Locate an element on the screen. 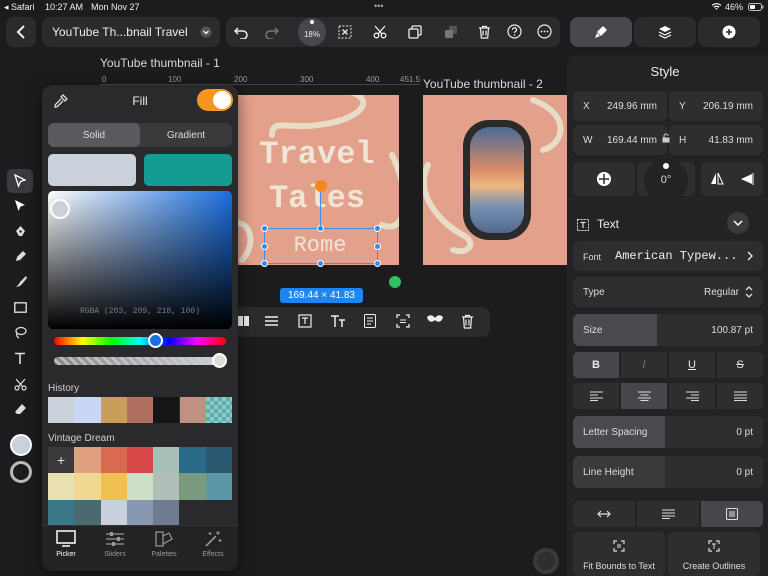  eraser-tool is located at coordinates (20, 409).